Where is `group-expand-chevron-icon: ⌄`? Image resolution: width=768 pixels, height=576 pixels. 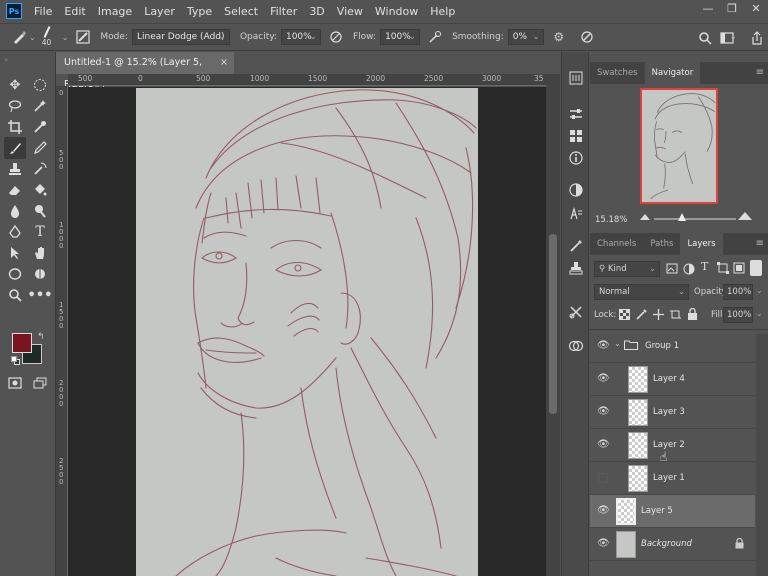
group-expand-chevron-icon: ⌄ is located at coordinates (617, 343).